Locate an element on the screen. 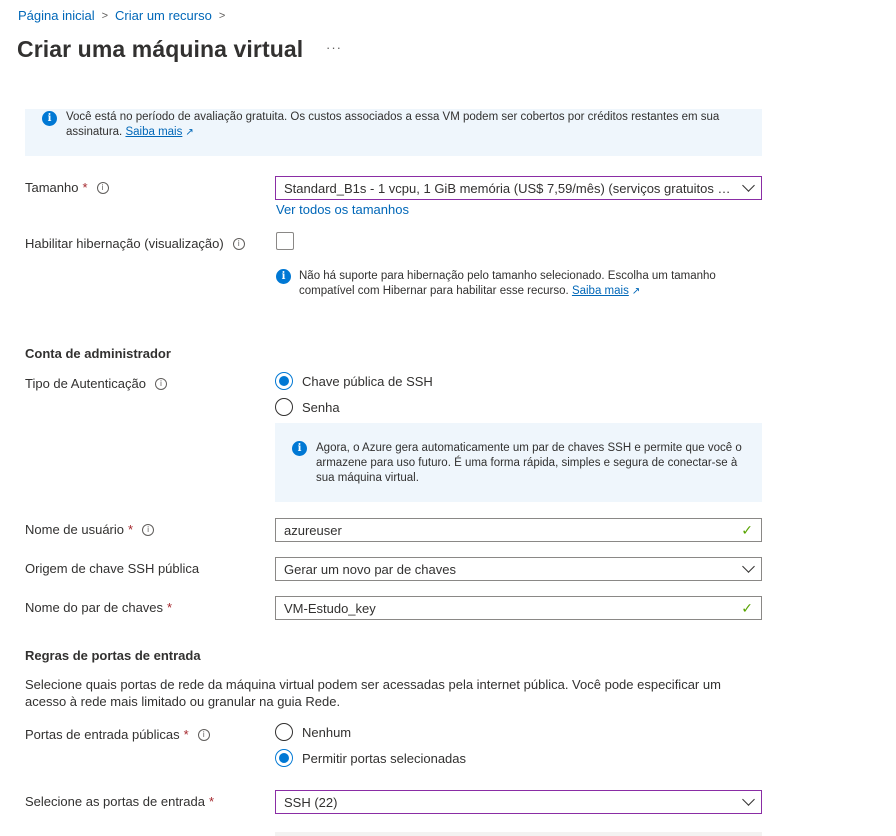  page-title: Criar uma máquina virtual is located at coordinates (160, 49).